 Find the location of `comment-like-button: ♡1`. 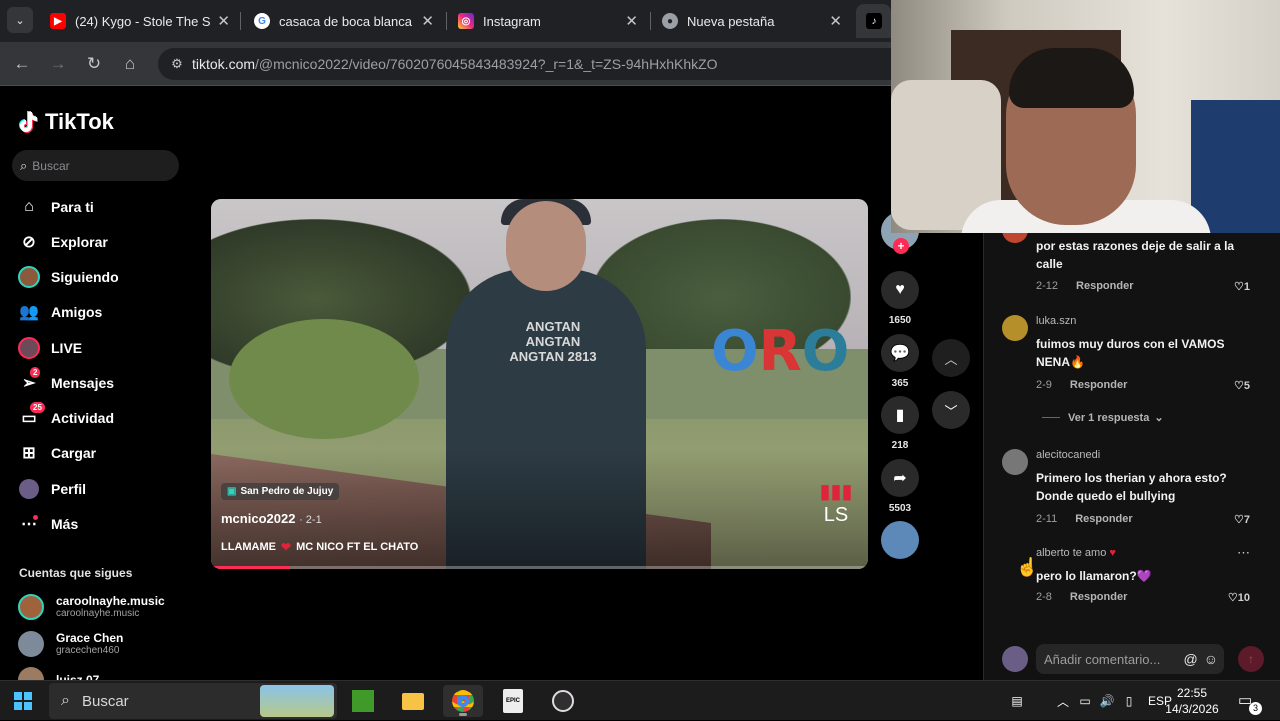

comment-like-button: ♡1 is located at coordinates (1242, 286).